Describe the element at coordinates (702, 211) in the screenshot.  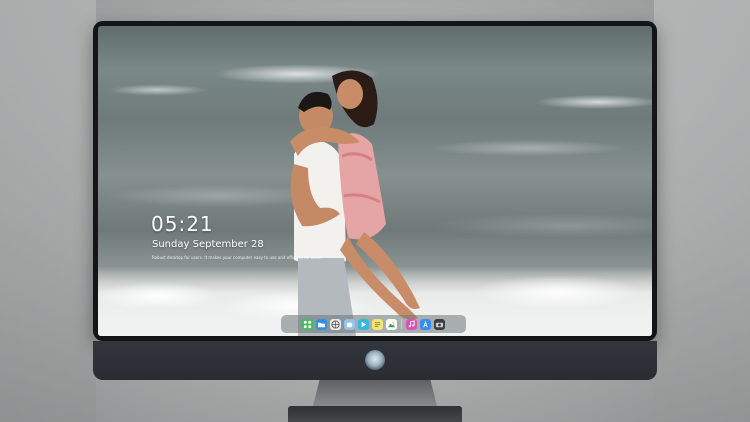
I see `background-right` at that location.